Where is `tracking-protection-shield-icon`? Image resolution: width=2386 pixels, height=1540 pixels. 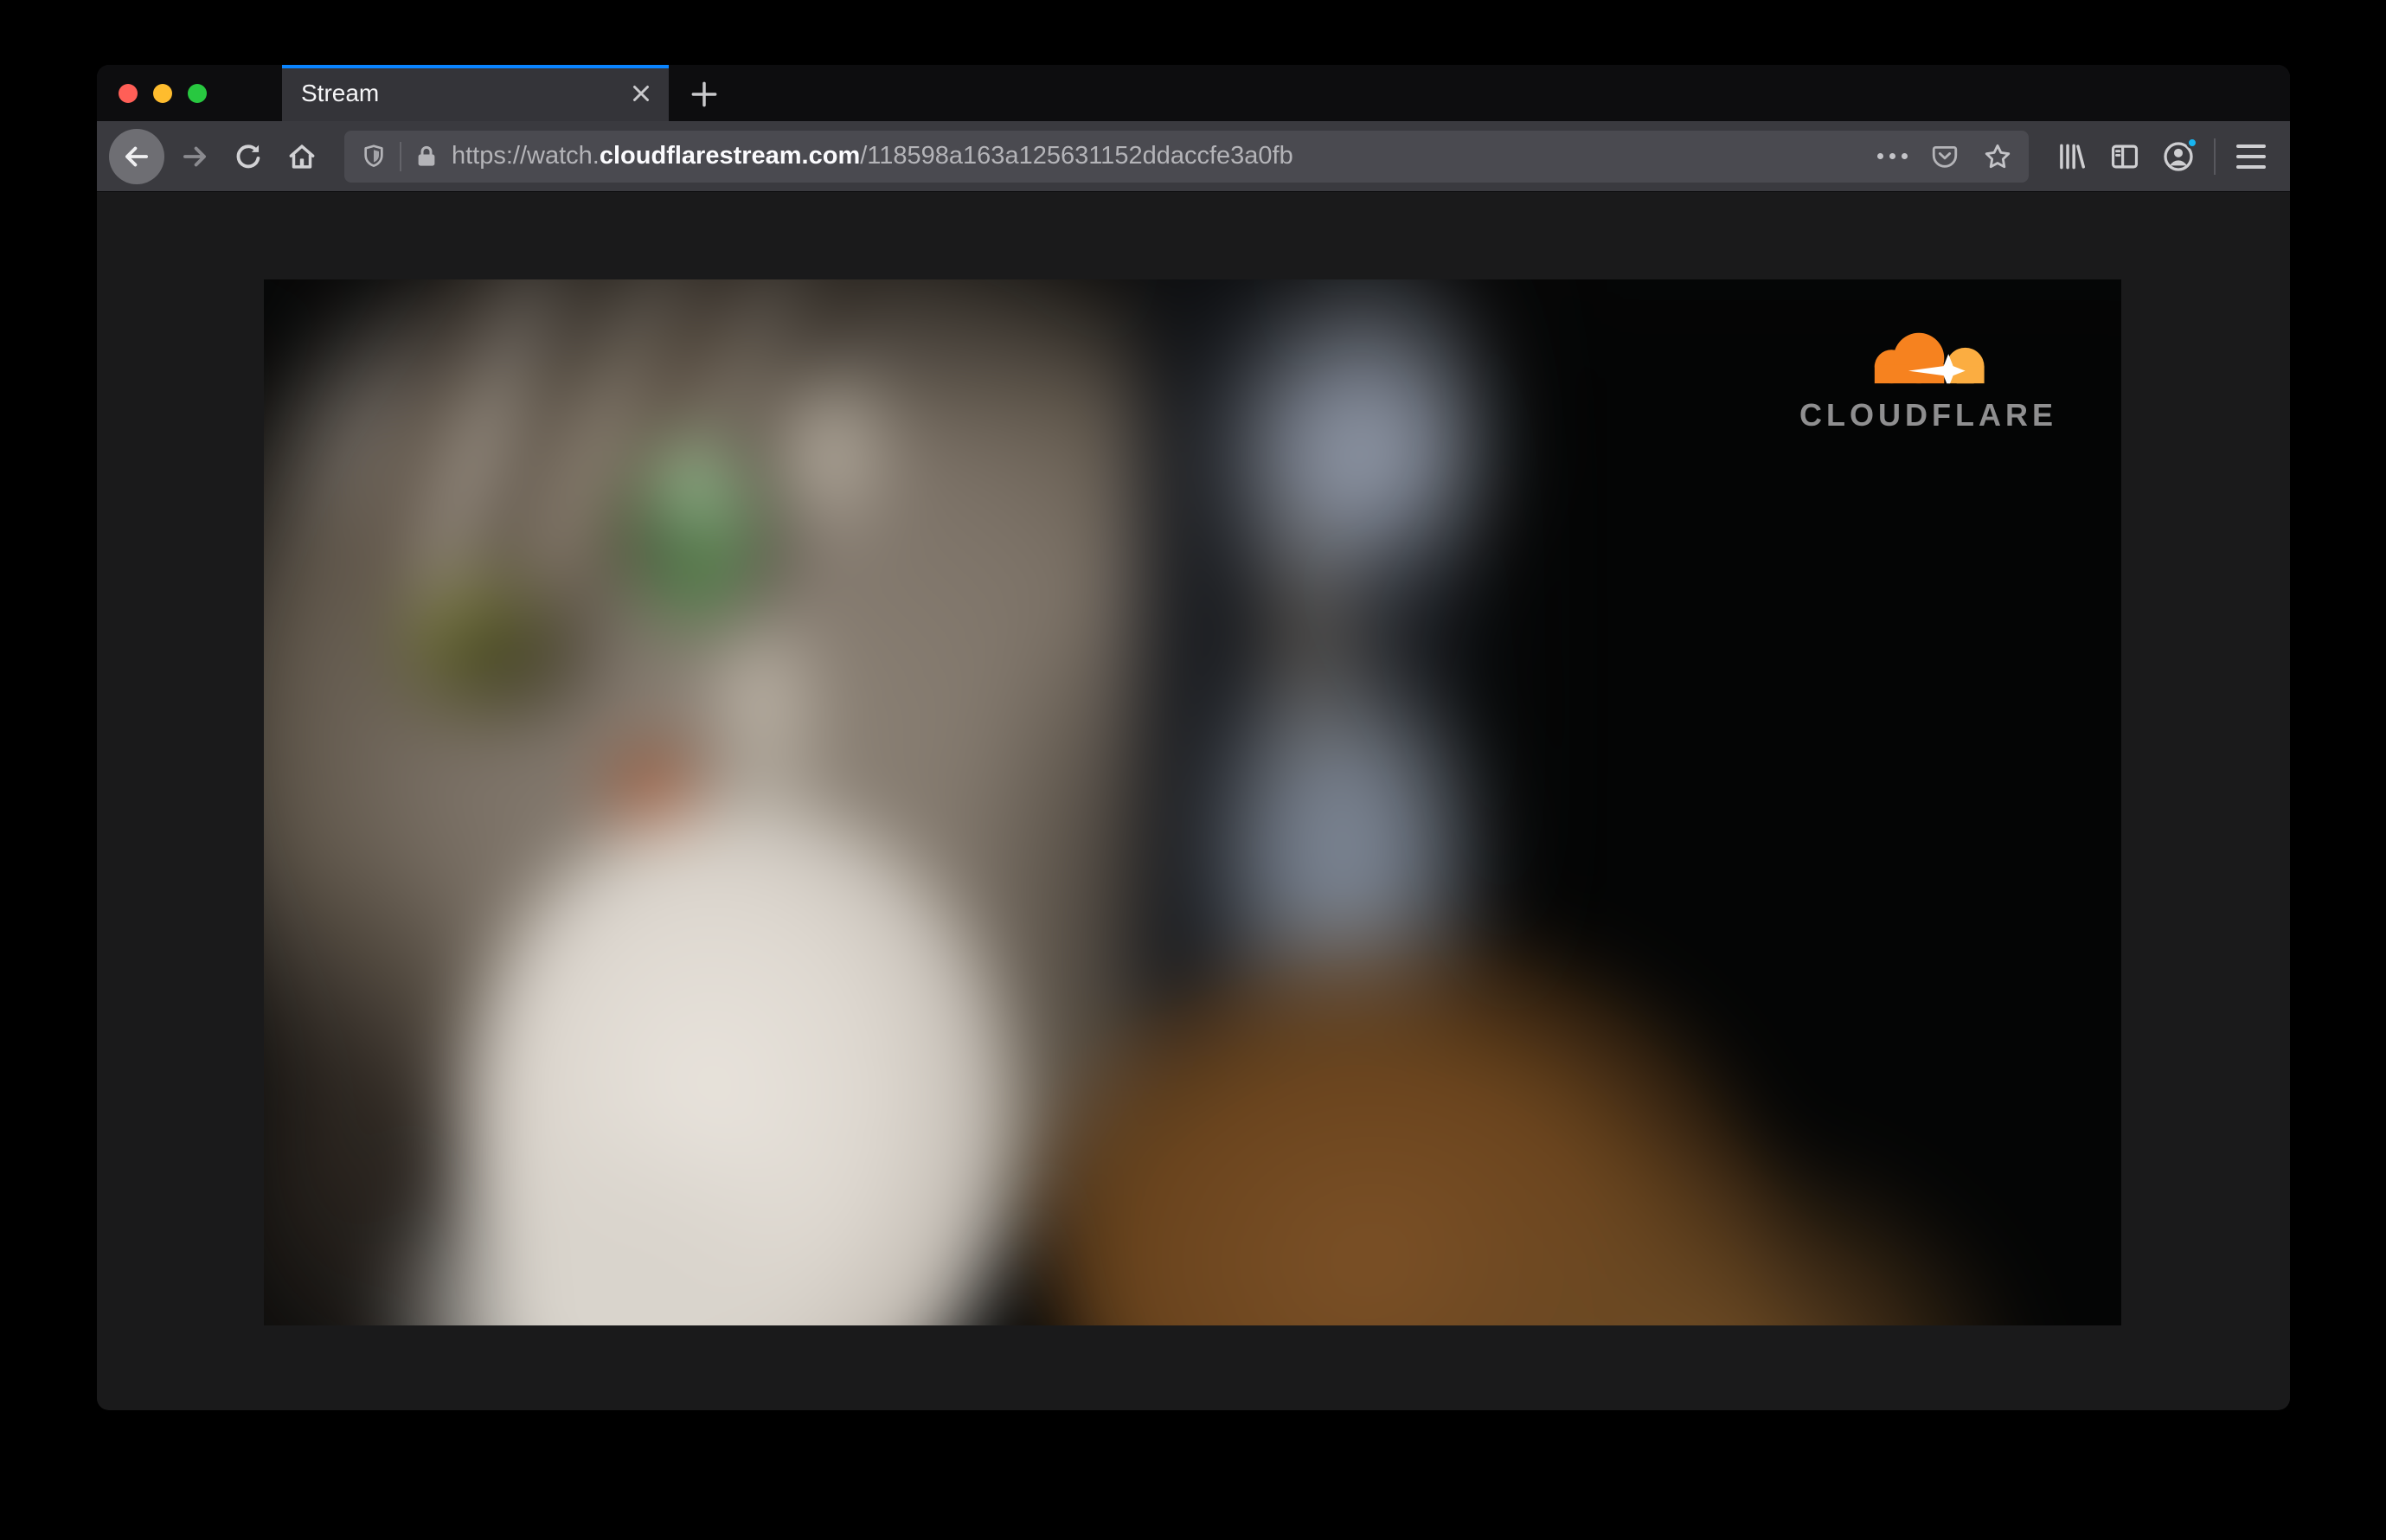
tracking-protection-shield-icon is located at coordinates (374, 156).